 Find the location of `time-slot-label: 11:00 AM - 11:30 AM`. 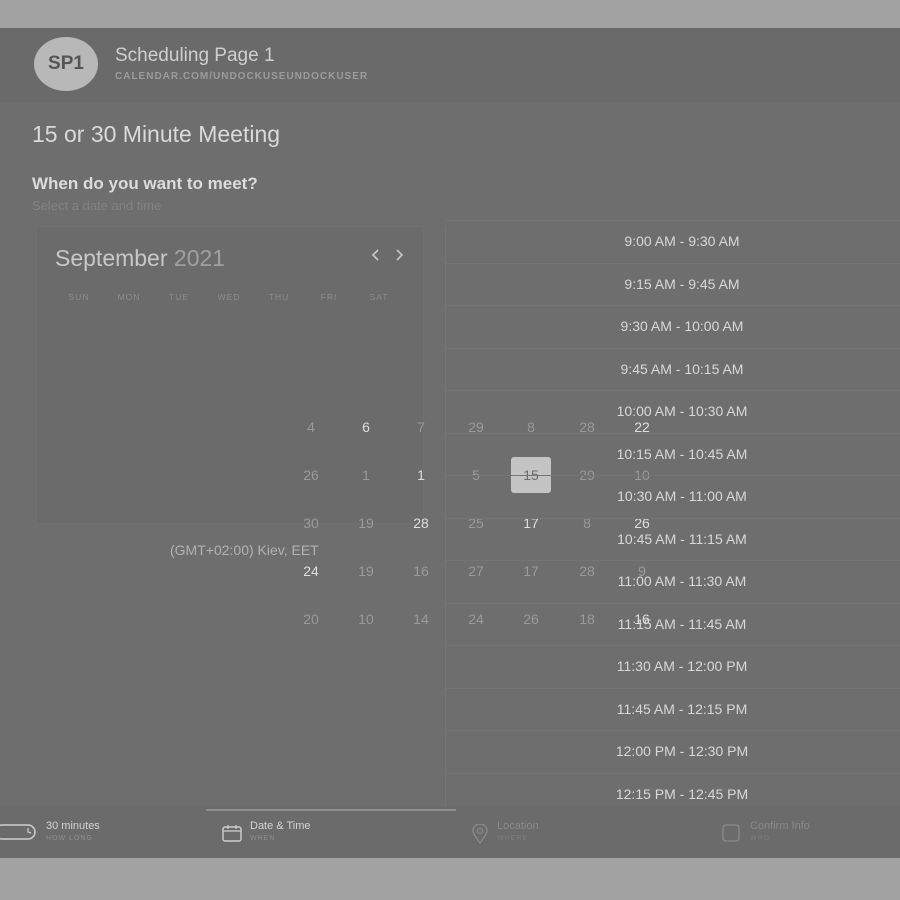

time-slot-label: 11:00 AM - 11:30 AM is located at coordinates (682, 581).